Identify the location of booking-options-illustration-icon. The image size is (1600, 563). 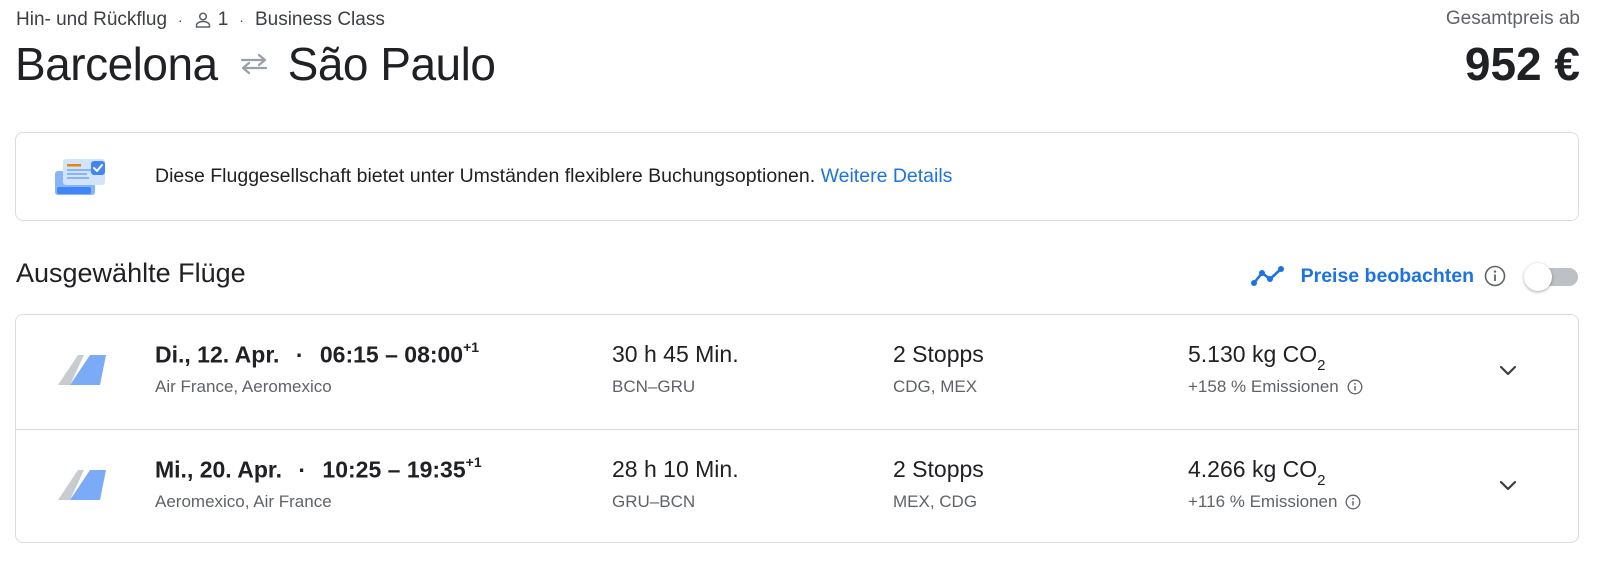
(80, 177).